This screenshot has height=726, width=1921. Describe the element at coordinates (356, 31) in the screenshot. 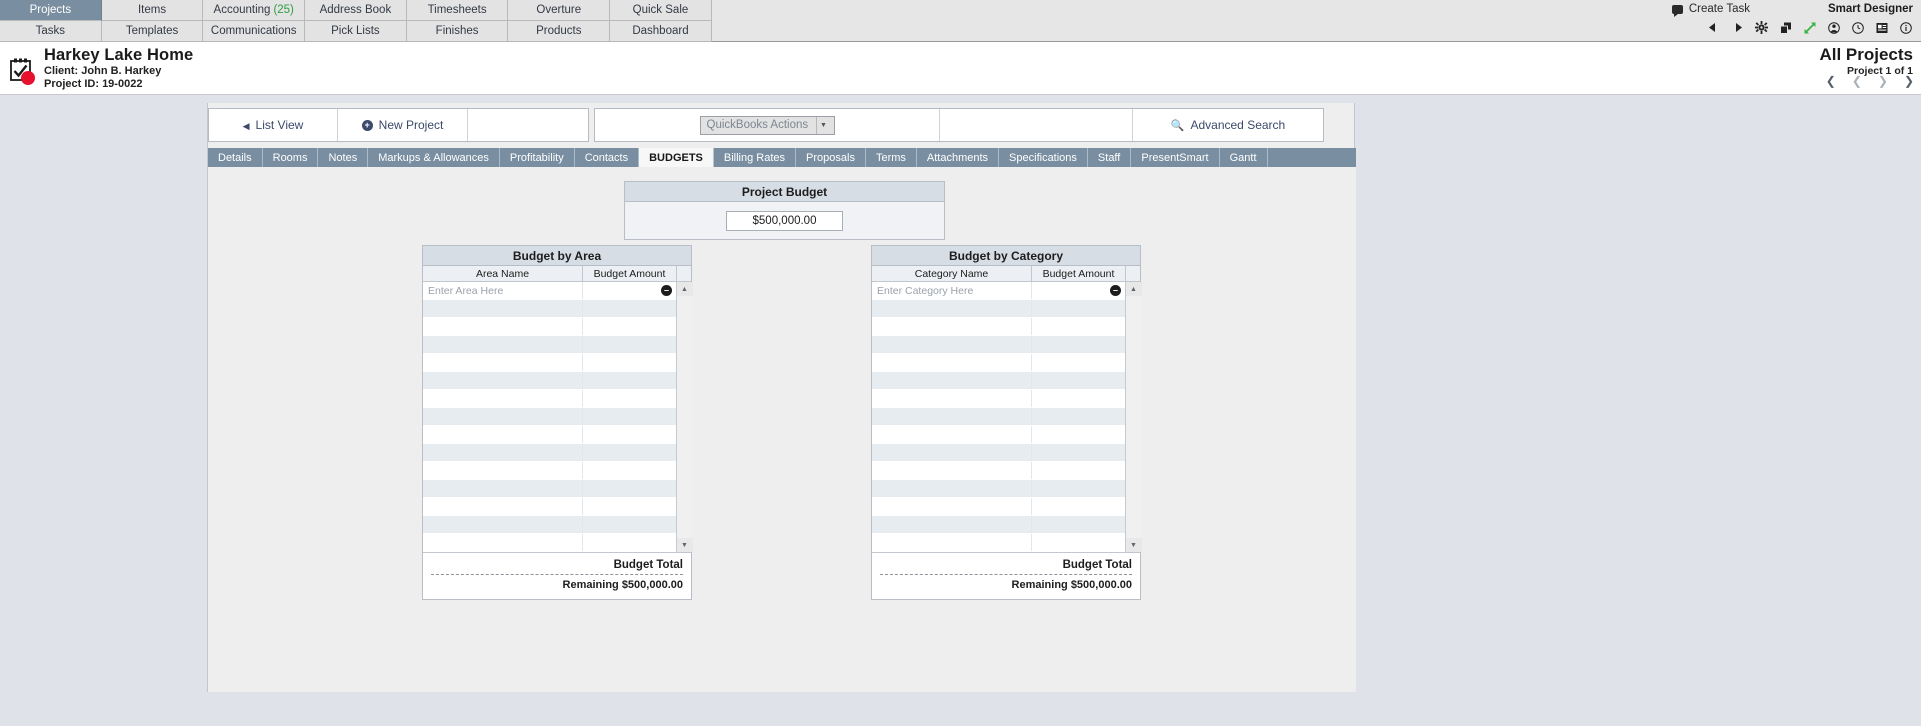

I see `nav-tab-pick-lists: Pick Lists` at that location.